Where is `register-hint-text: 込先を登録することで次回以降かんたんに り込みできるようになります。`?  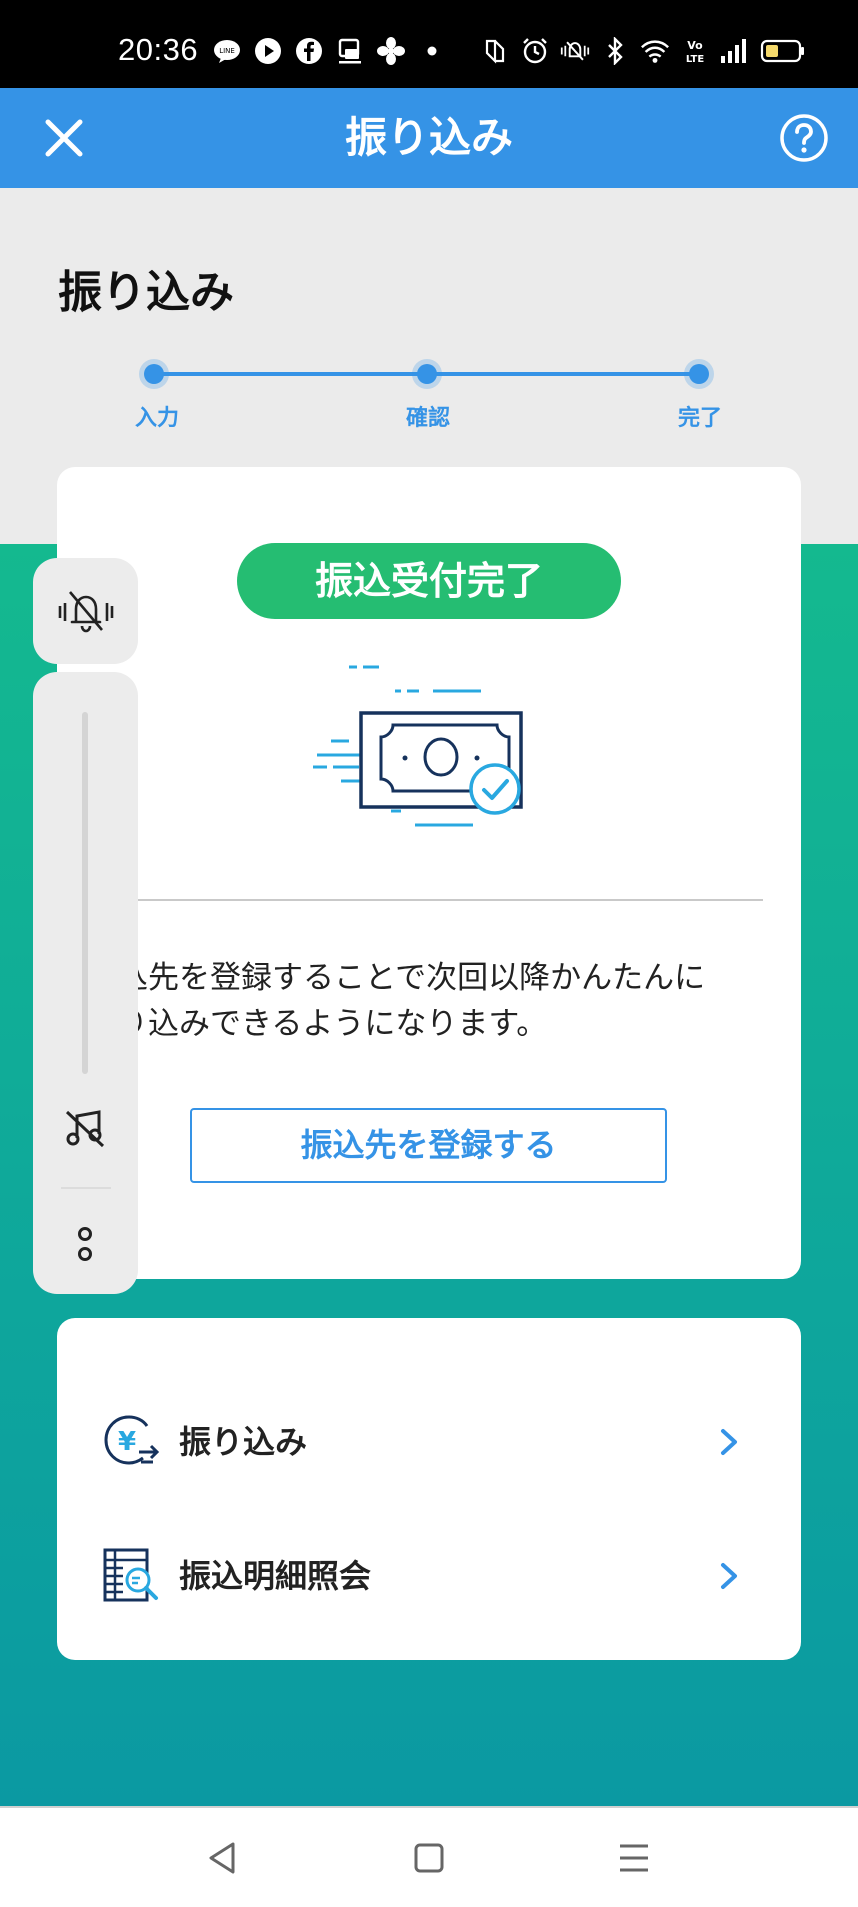 register-hint-text: 込先を登録することで次回以降かんたんに り込みできるようになります。 is located at coordinates (447, 1001).